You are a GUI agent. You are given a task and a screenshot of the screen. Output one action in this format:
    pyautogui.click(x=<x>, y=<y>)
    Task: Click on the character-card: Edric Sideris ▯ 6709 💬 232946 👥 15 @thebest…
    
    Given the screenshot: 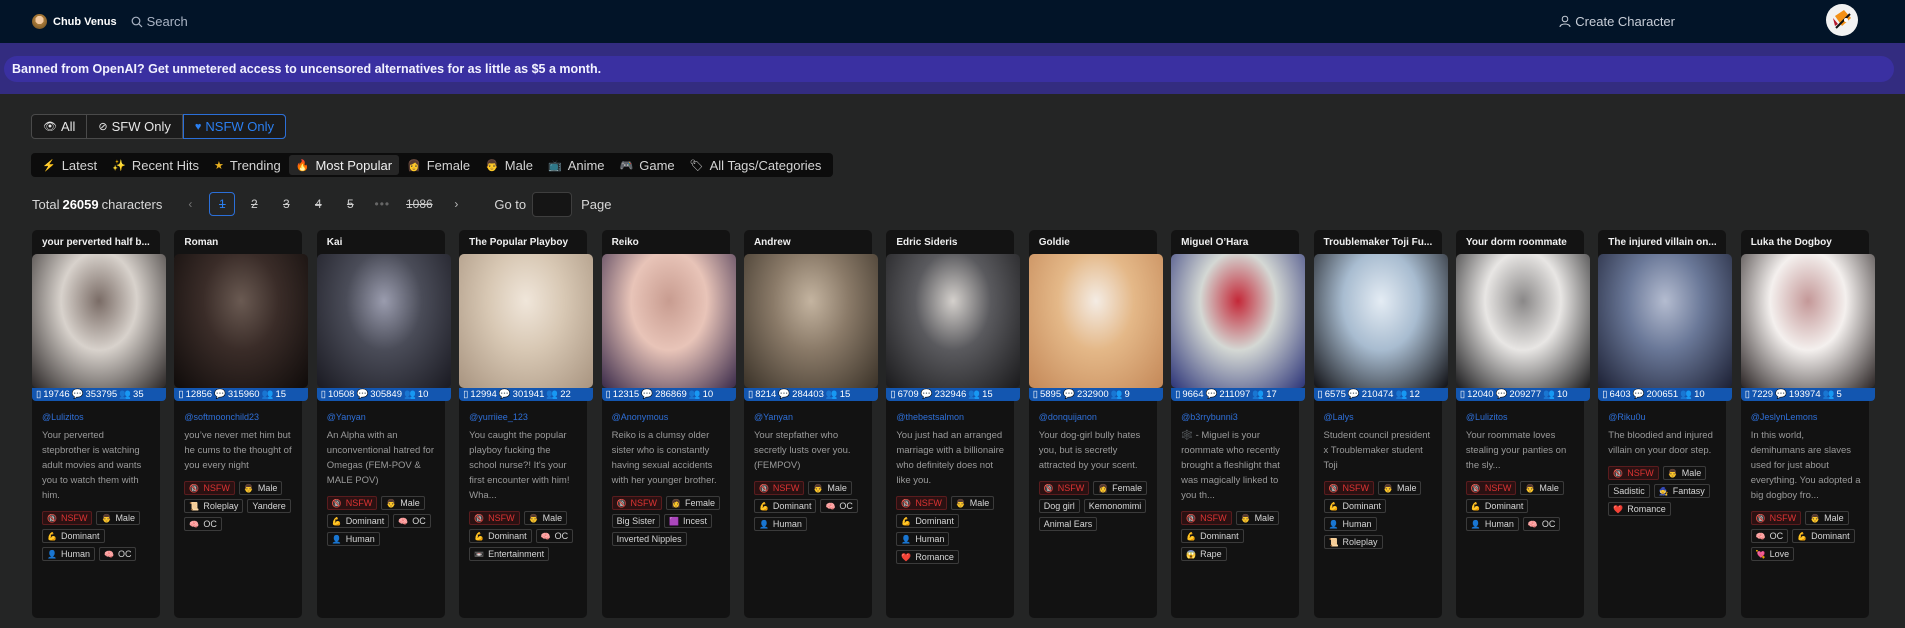 What is the action you would take?
    pyautogui.click(x=953, y=424)
    